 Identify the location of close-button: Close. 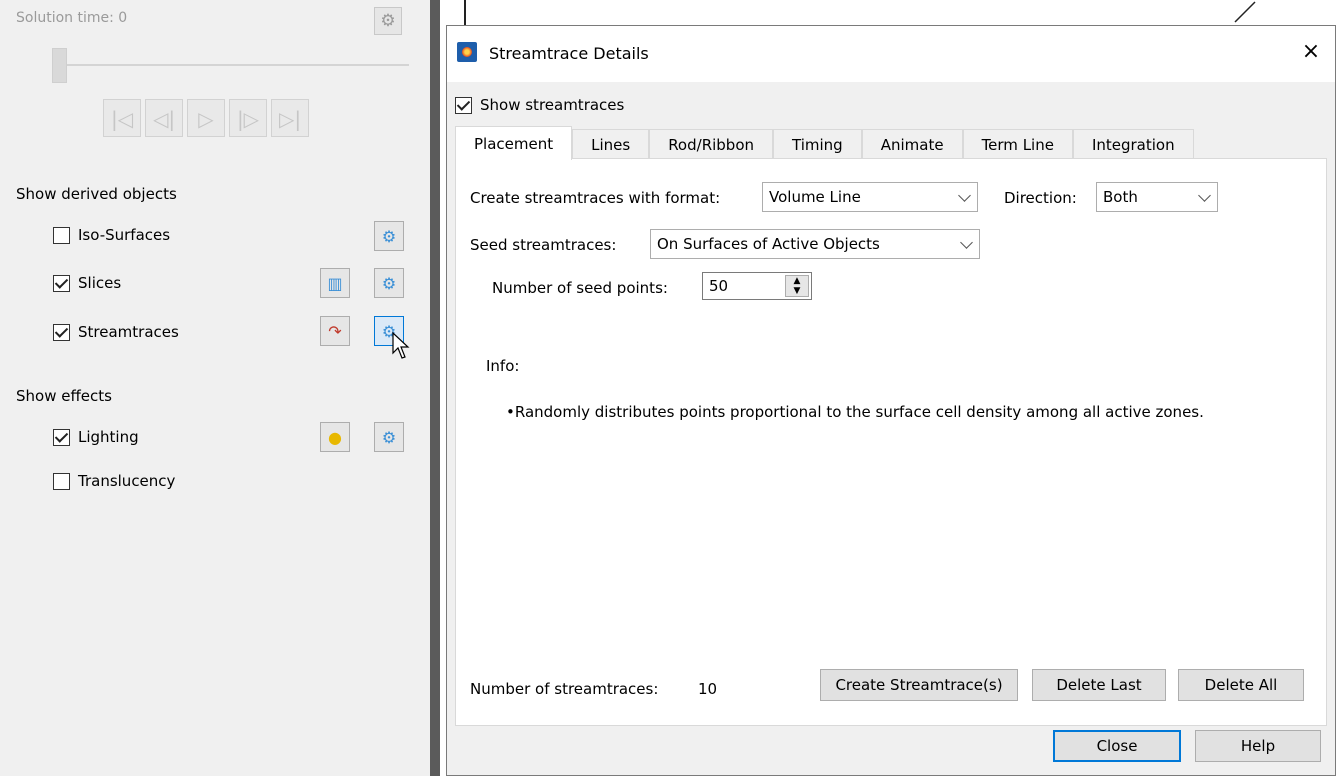
(1117, 746).